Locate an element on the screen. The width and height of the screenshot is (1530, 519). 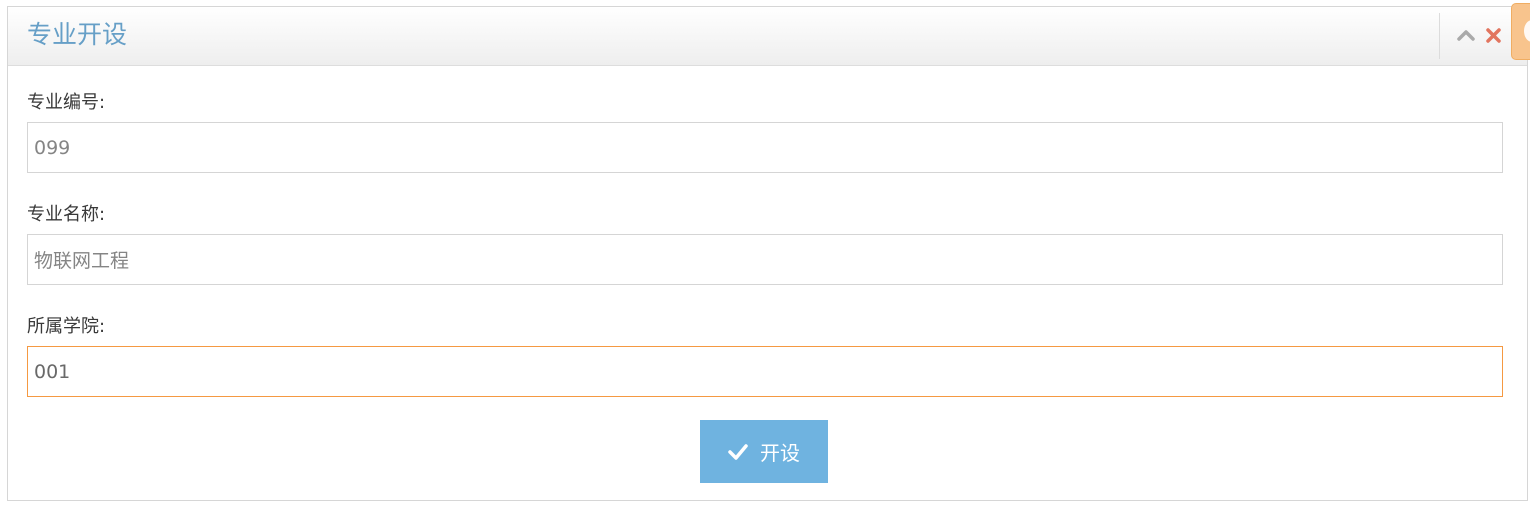
check-icon is located at coordinates (738, 452).